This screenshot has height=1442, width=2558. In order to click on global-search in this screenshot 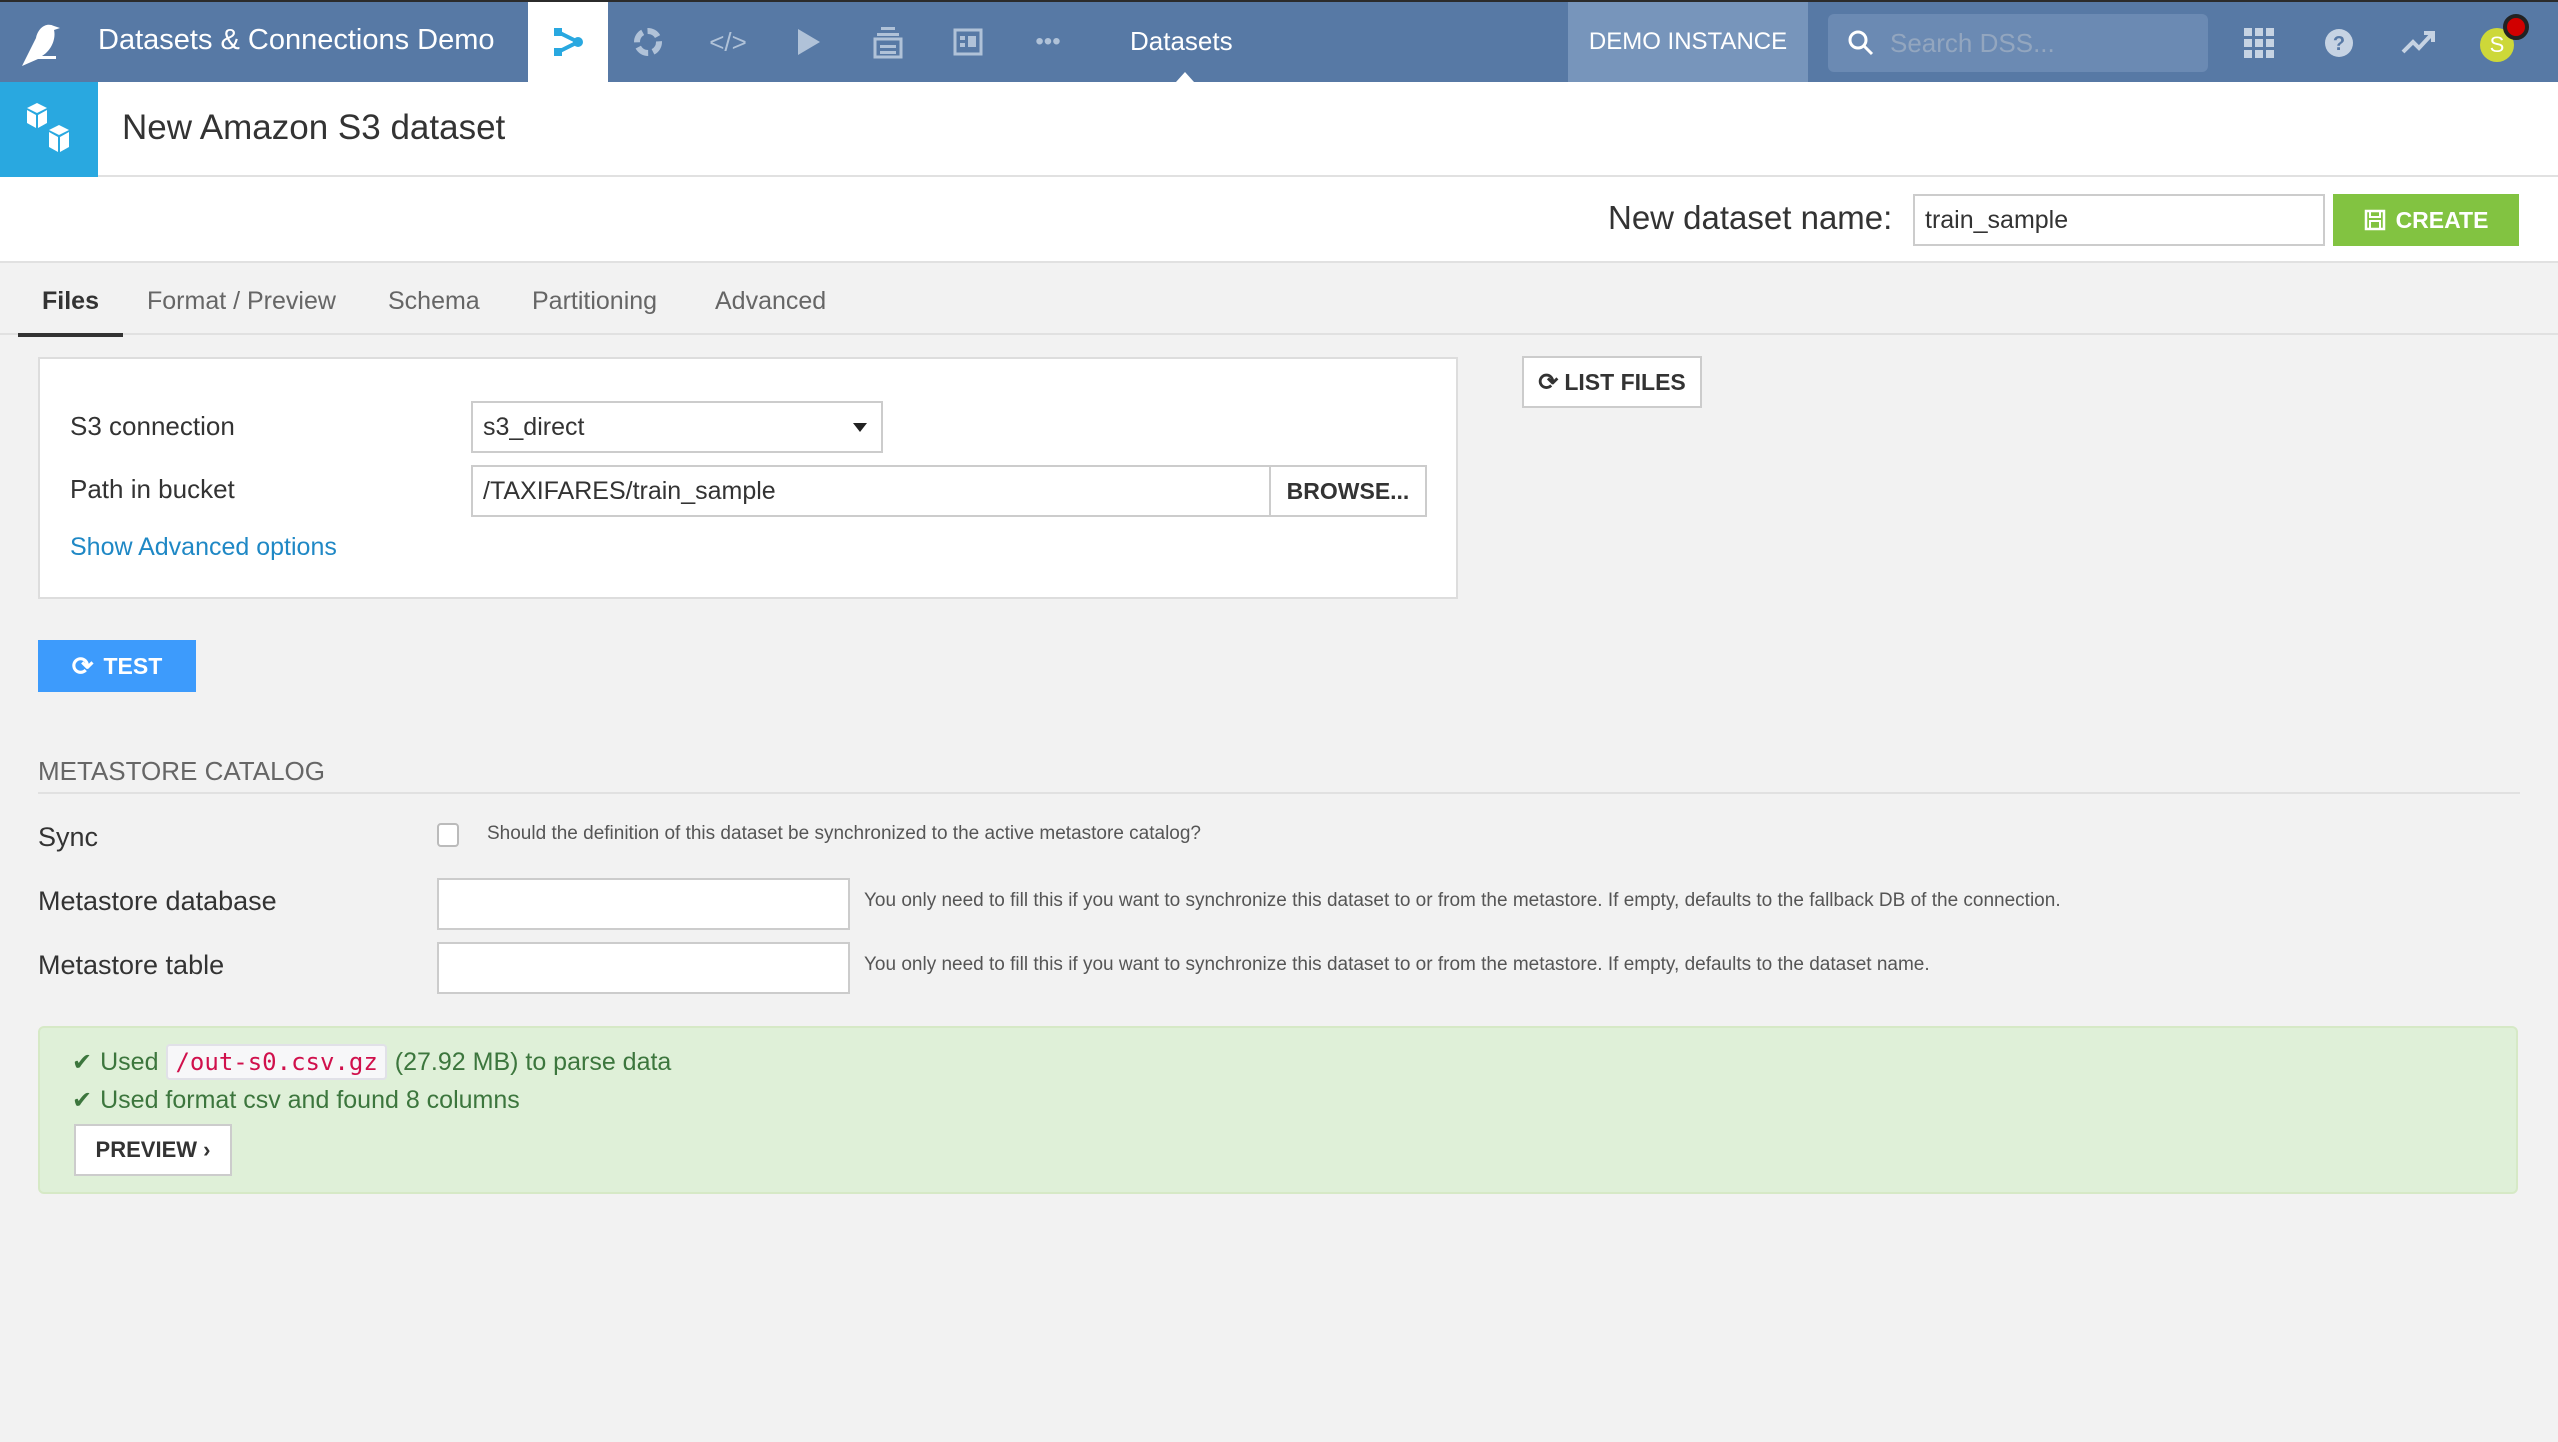, I will do `click(2018, 43)`.